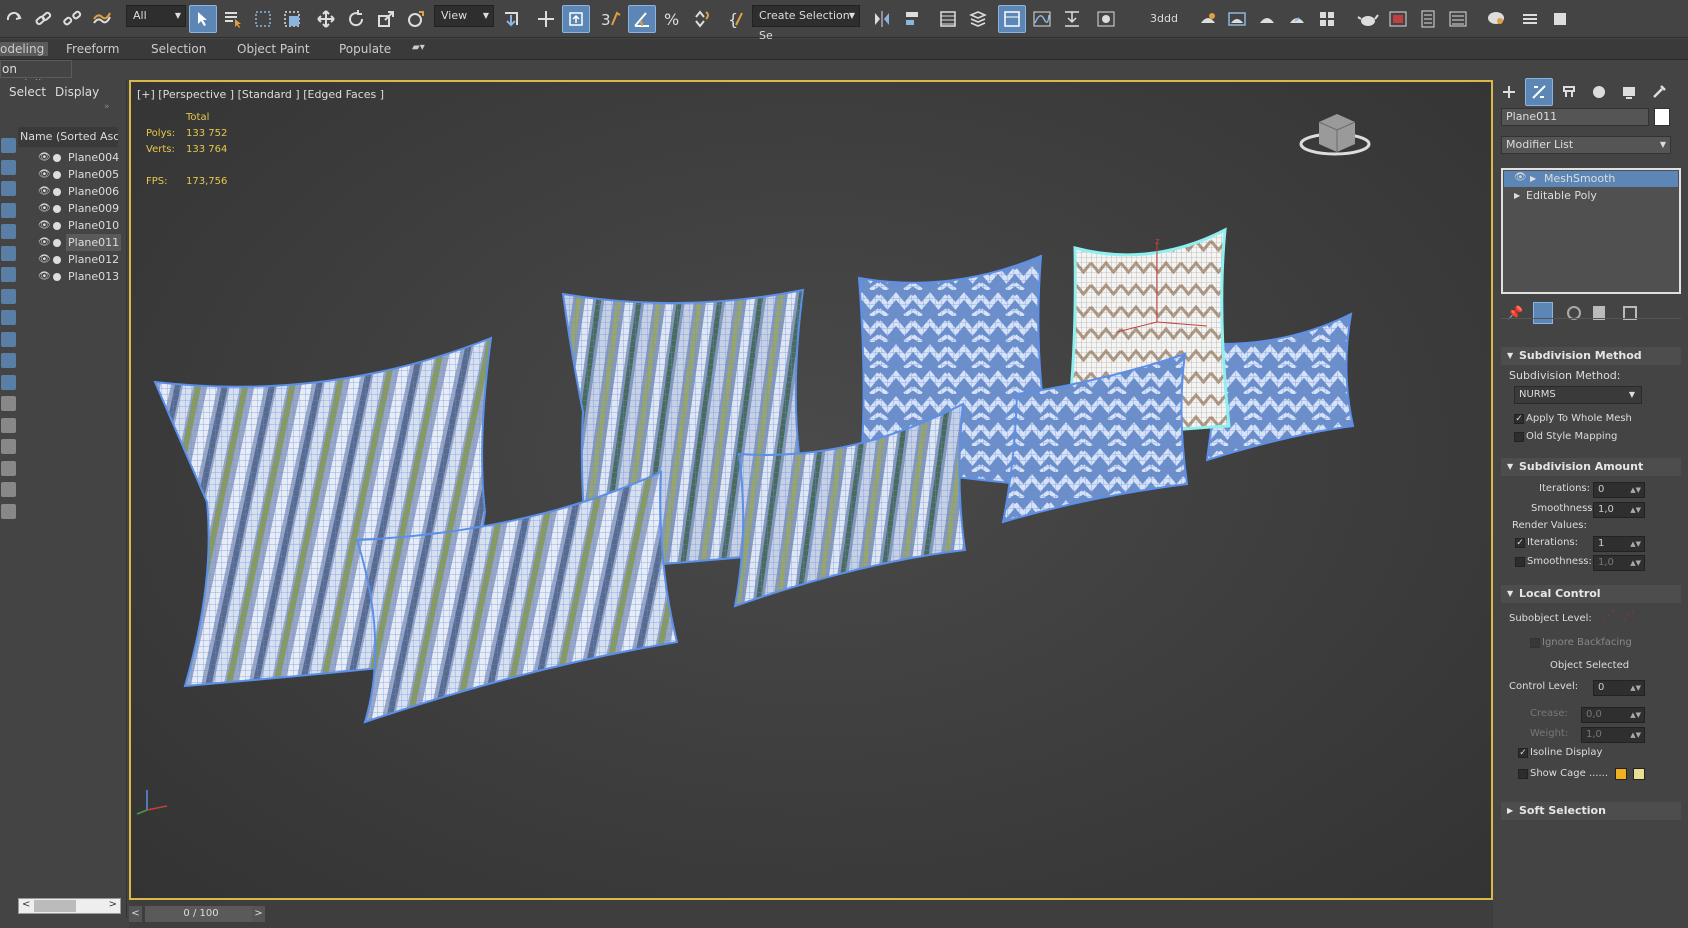 Image resolution: width=1688 pixels, height=928 pixels. What do you see at coordinates (1575, 117) in the screenshot?
I see `object-name-field: Plane011` at bounding box center [1575, 117].